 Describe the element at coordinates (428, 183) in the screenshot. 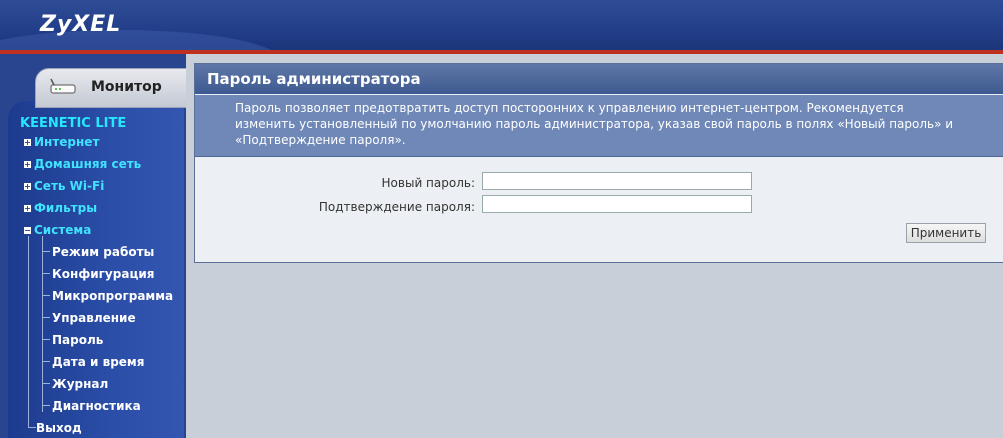

I see `new-password-label: Новый пароль:` at that location.